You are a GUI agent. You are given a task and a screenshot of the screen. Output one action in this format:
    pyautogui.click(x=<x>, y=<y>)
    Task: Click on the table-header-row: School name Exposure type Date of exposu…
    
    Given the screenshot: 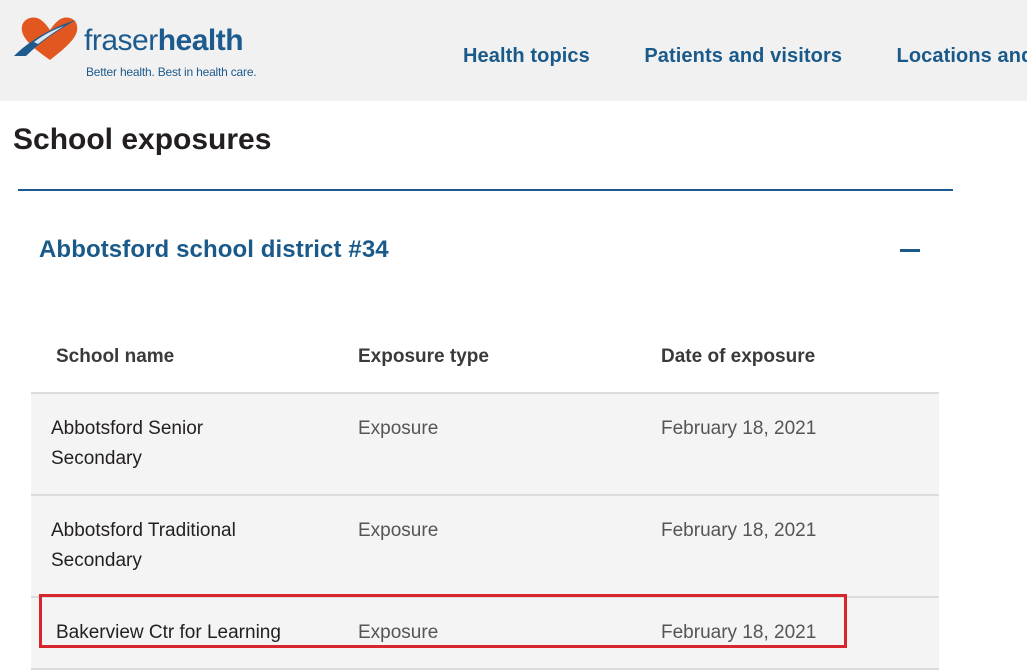 What is the action you would take?
    pyautogui.click(x=485, y=360)
    